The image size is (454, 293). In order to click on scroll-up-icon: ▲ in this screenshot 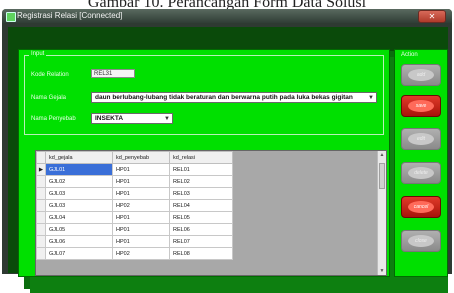, I will do `click(382, 155)`.